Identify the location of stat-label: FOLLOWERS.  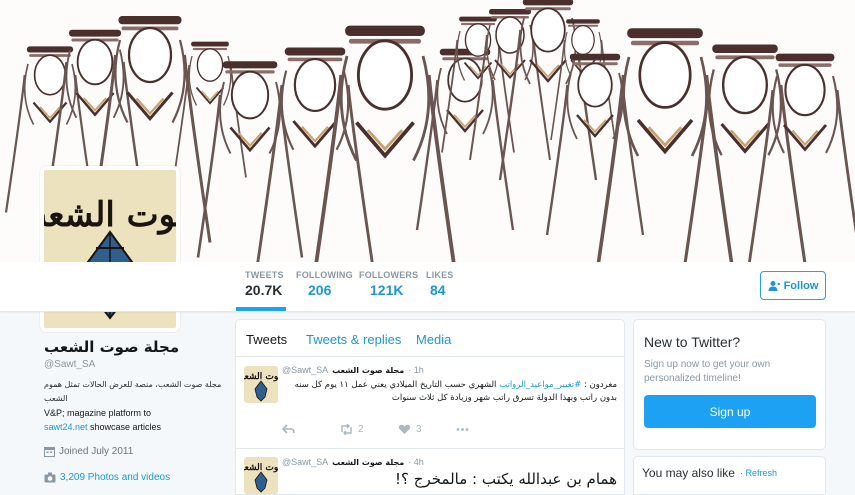
(389, 275).